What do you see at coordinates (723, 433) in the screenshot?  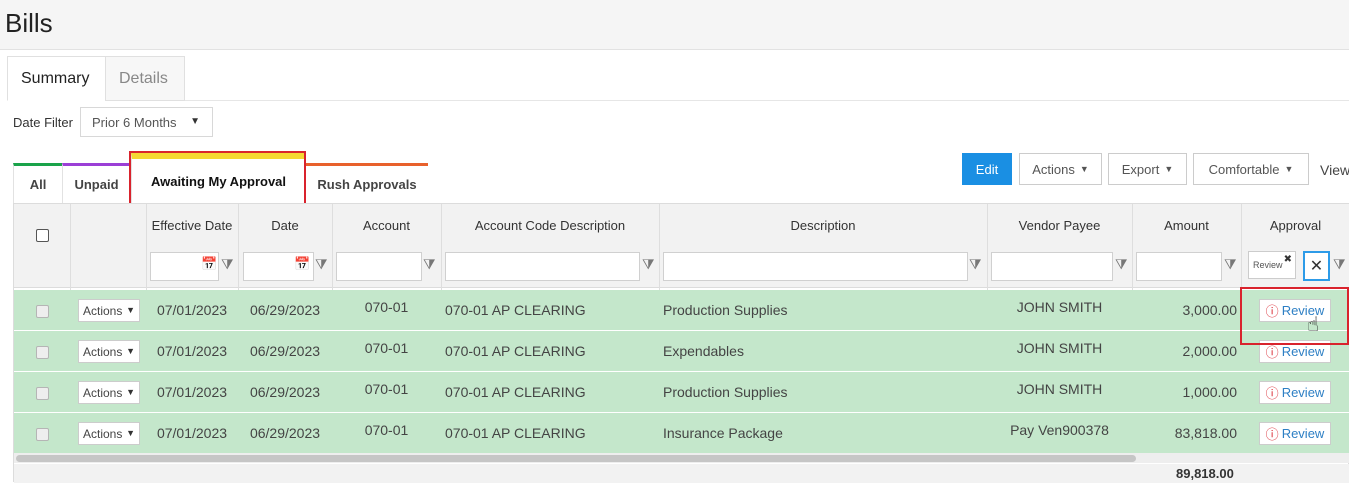 I see `cell-description: Insurance Package` at bounding box center [723, 433].